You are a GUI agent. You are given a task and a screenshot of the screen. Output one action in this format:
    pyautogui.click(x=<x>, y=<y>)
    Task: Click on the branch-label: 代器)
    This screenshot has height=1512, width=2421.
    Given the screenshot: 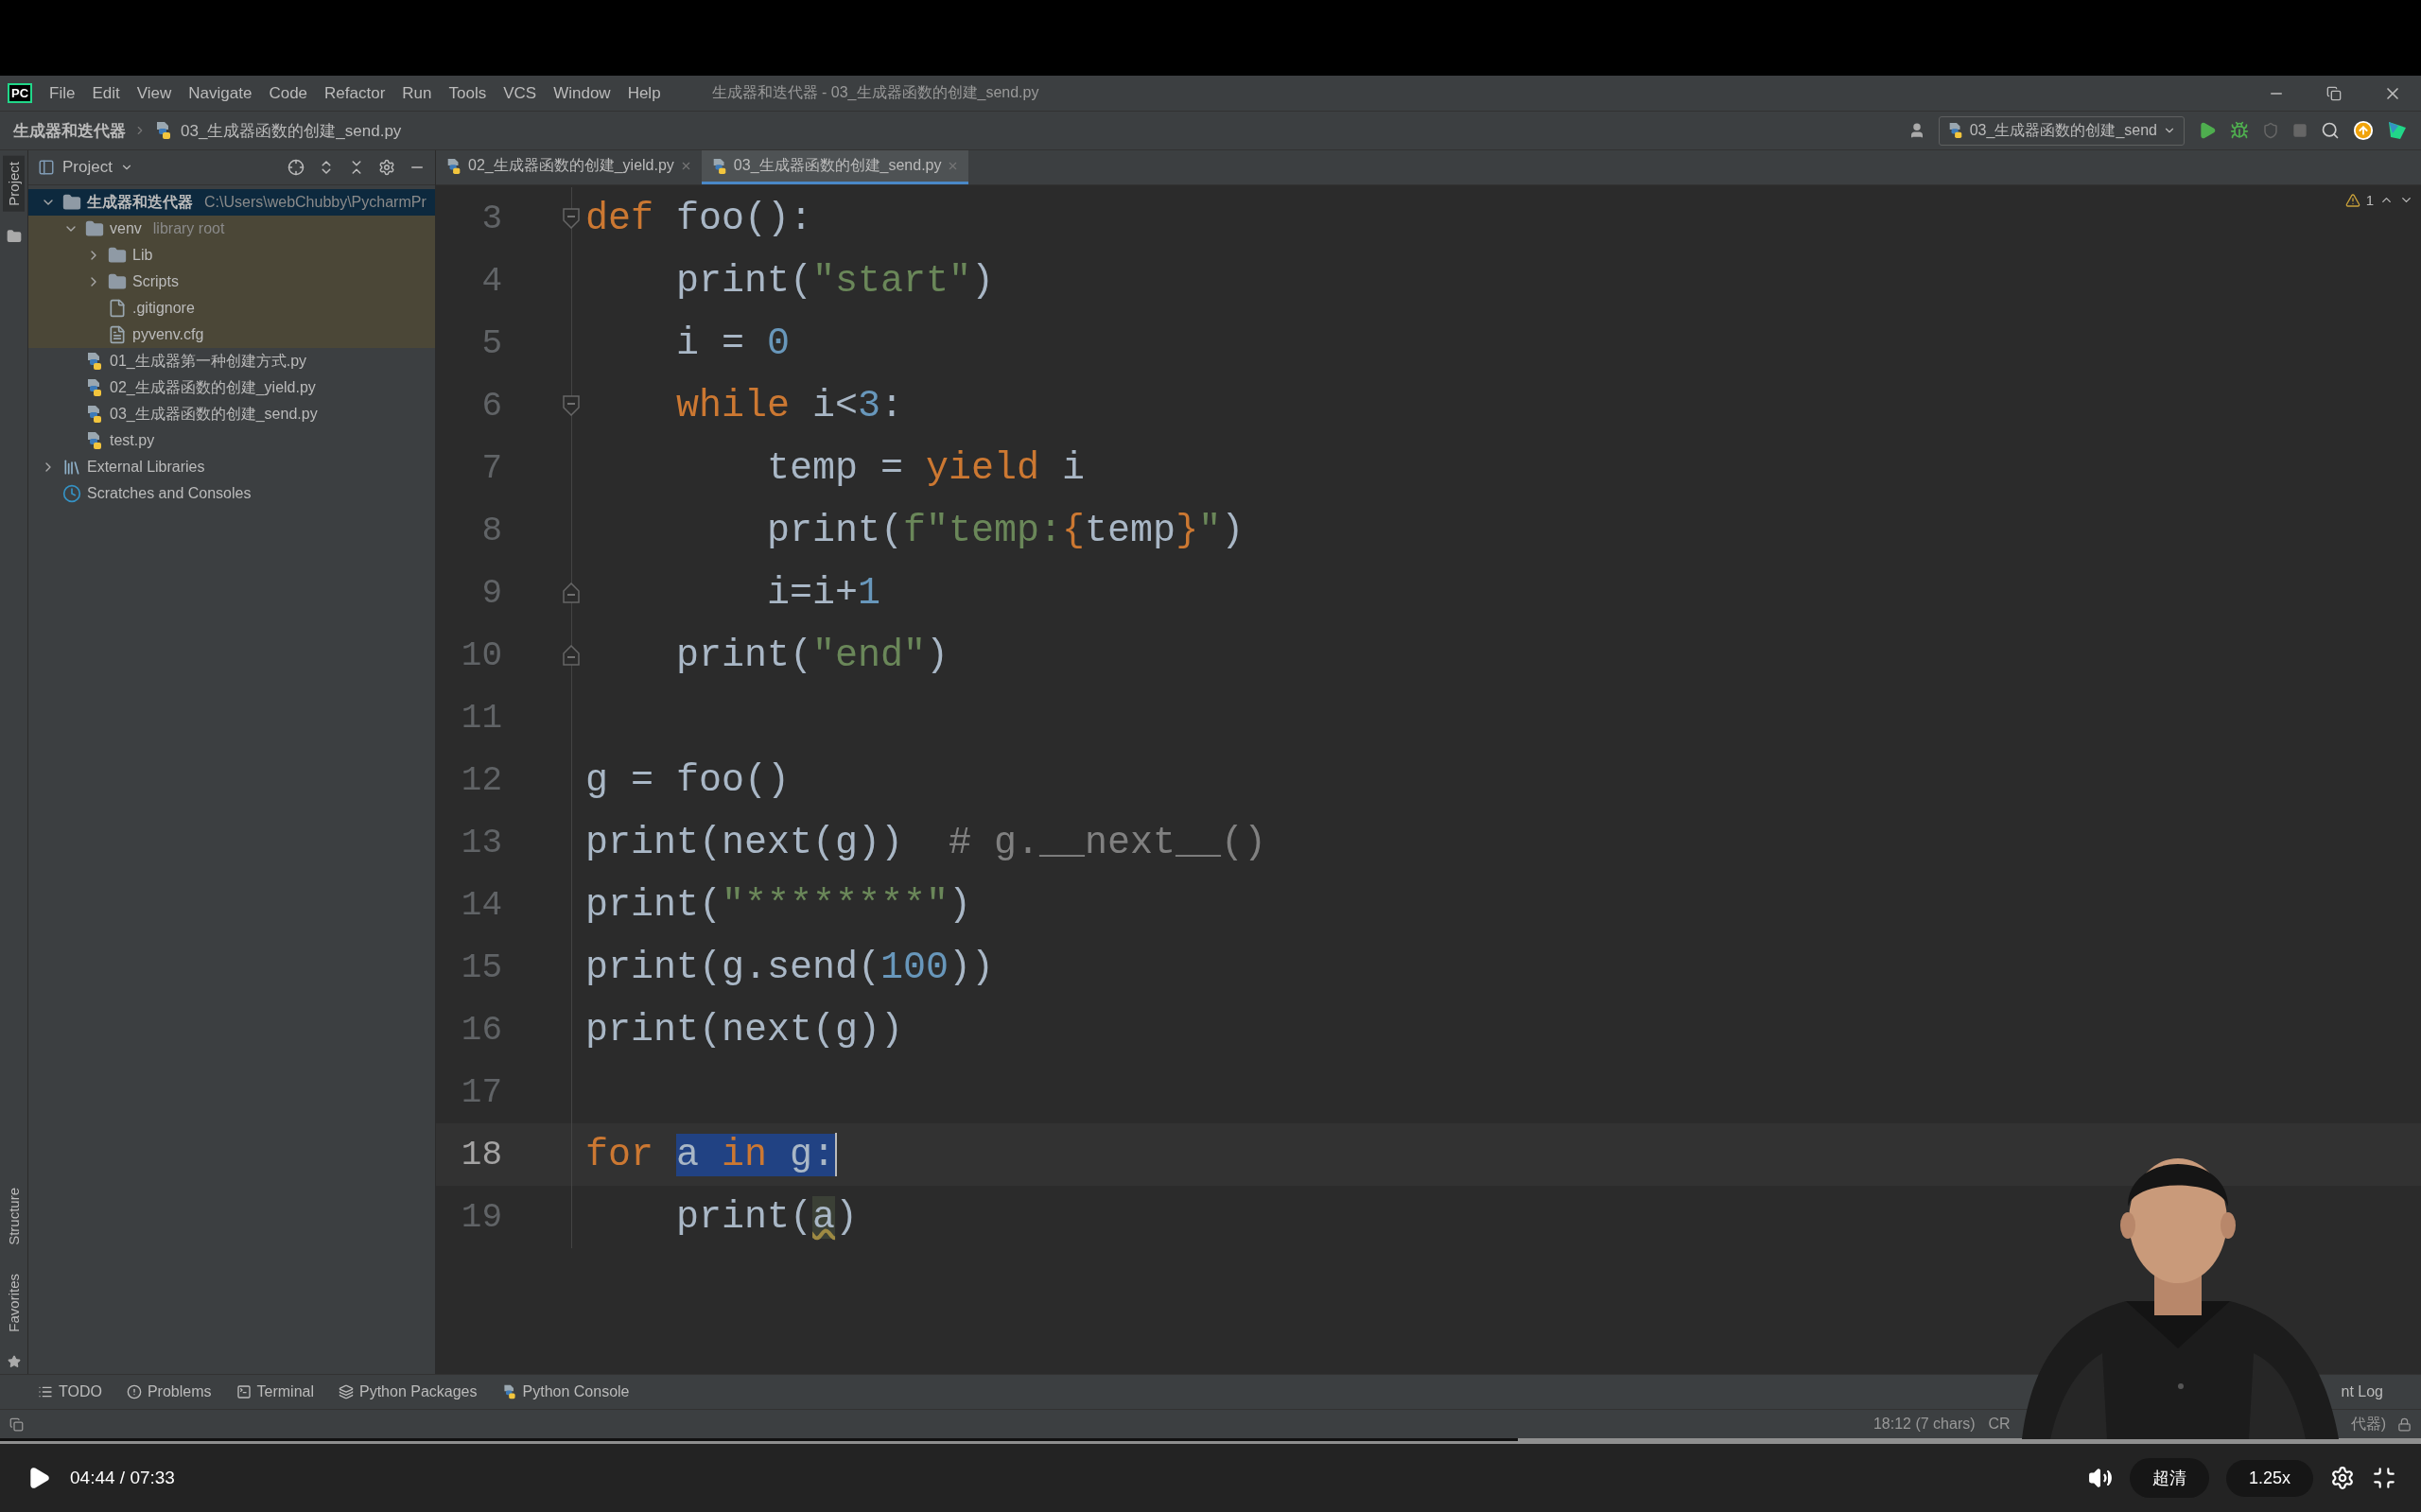 What is the action you would take?
    pyautogui.click(x=2368, y=1424)
    